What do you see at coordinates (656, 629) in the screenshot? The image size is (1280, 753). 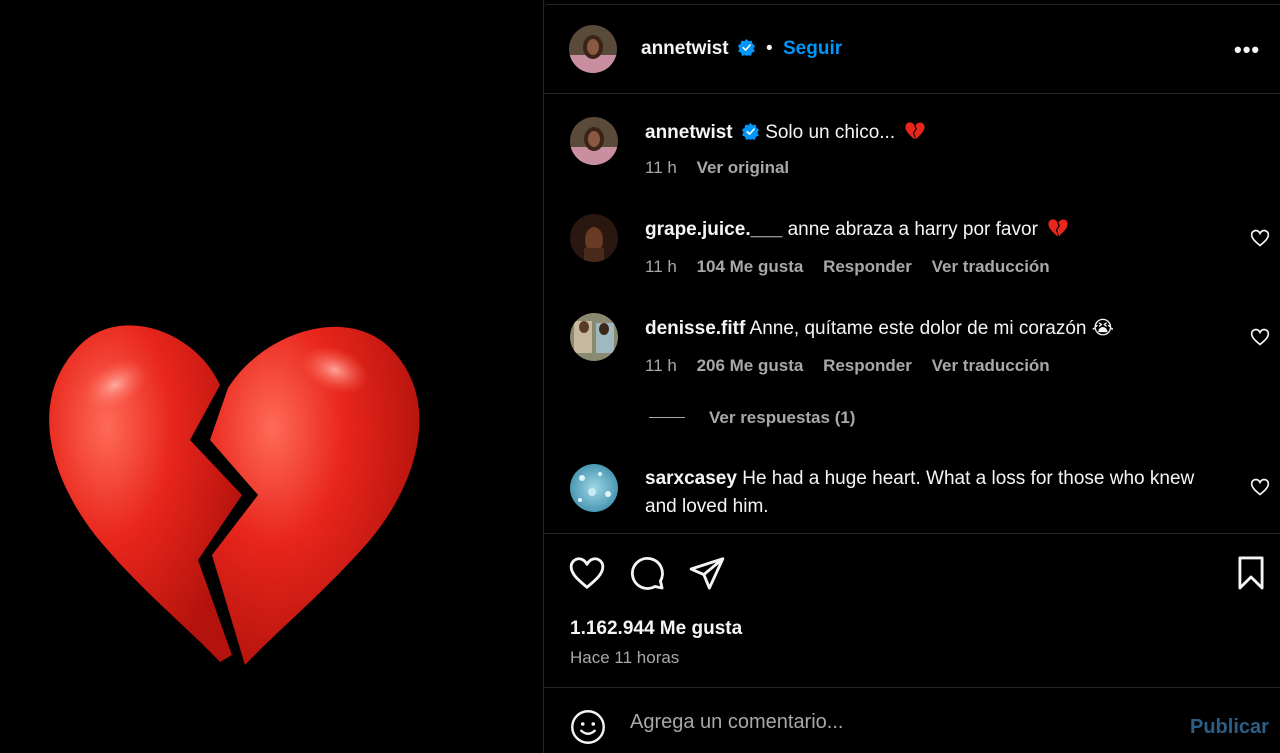 I see `likes-count: 1.162.944 Me gusta` at bounding box center [656, 629].